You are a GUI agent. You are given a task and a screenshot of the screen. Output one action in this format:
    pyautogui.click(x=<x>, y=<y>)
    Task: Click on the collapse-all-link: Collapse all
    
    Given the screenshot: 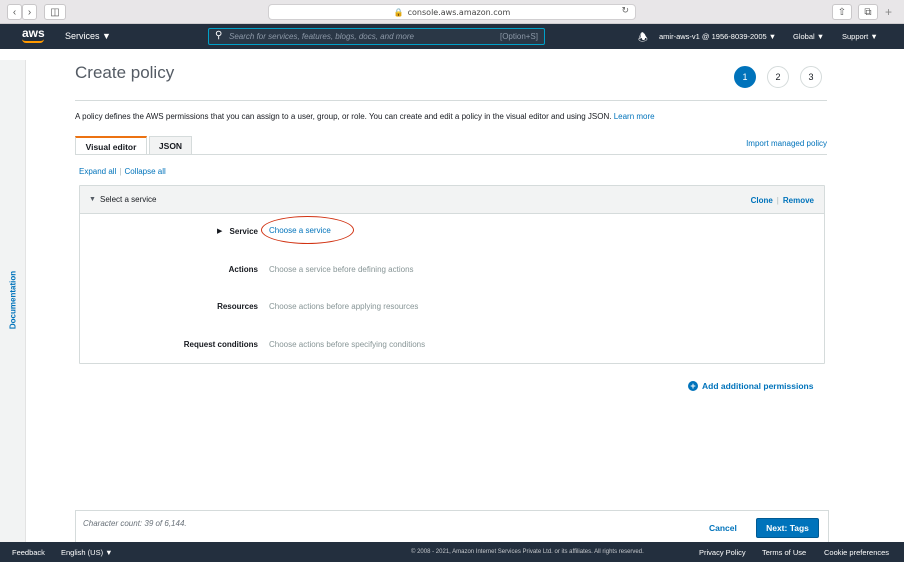 What is the action you would take?
    pyautogui.click(x=144, y=171)
    